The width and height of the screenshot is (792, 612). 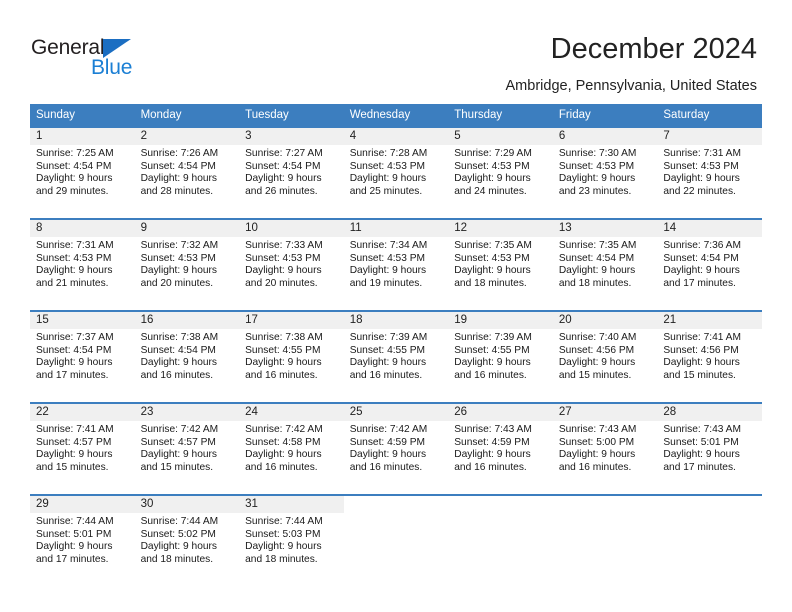 I want to click on day-number: 8, so click(x=82, y=228).